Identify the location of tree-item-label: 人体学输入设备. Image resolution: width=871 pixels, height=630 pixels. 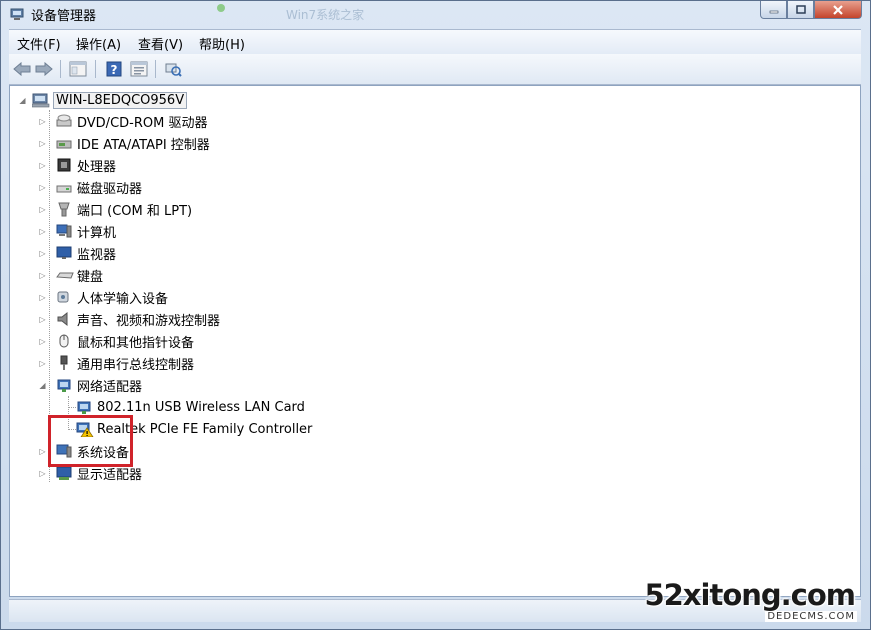
(123, 299).